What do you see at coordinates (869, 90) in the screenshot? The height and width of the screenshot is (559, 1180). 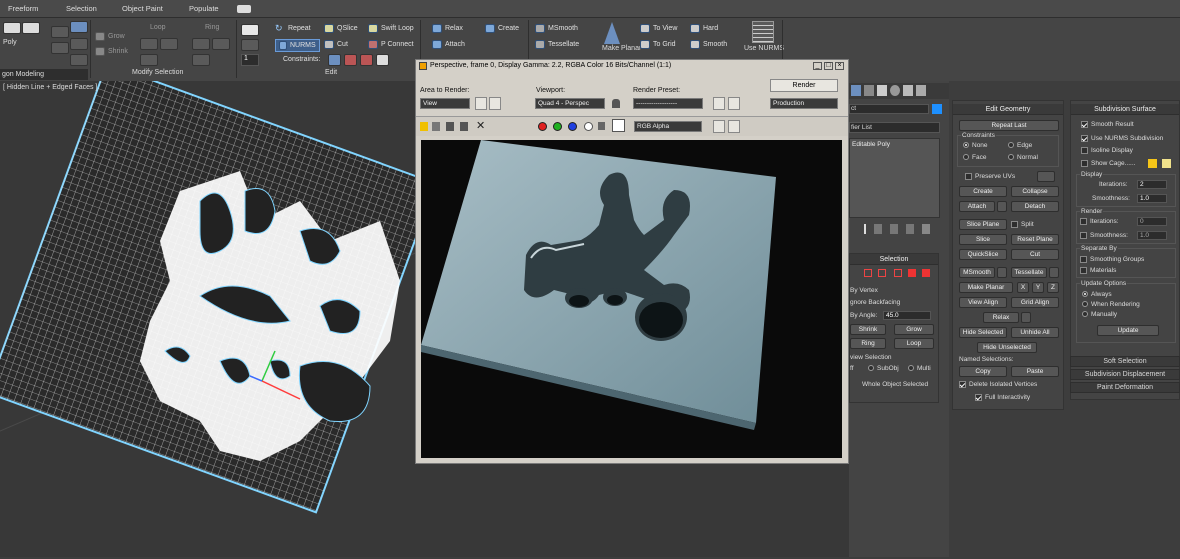 I see `modify-tab-icon` at bounding box center [869, 90].